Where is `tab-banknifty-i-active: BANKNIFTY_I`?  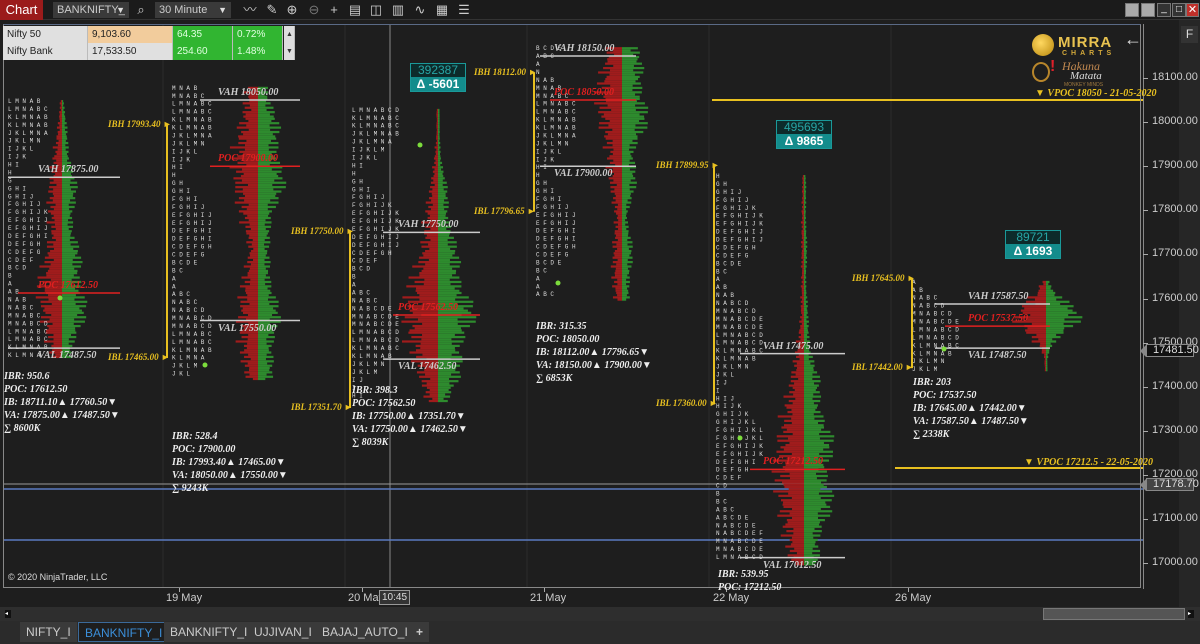 tab-banknifty-i-active: BANKNIFTY_I is located at coordinates (124, 632).